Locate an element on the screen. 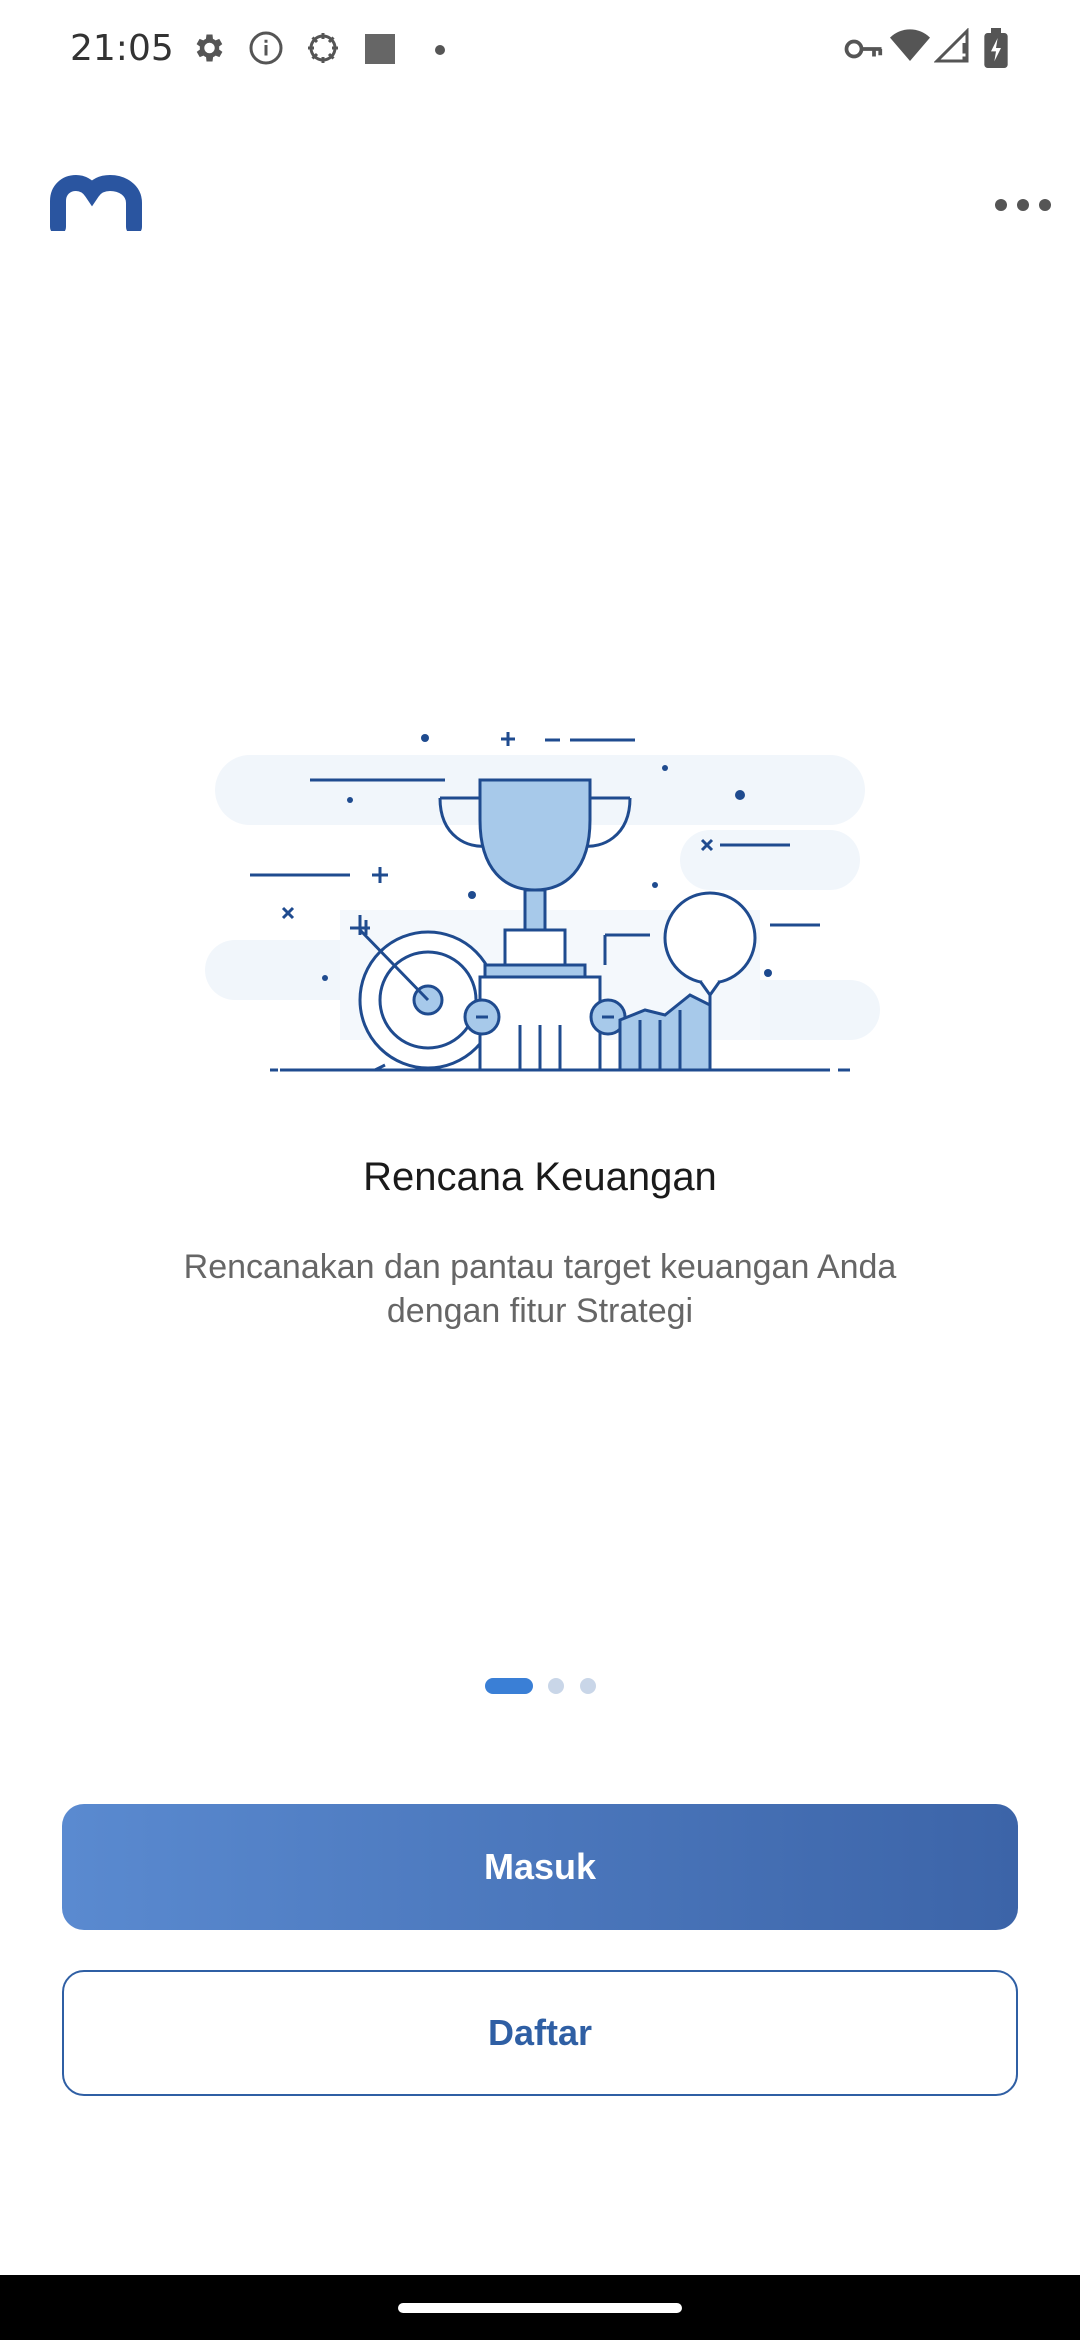 This screenshot has height=2340, width=1080. status-time: 21:05 is located at coordinates (122, 48).